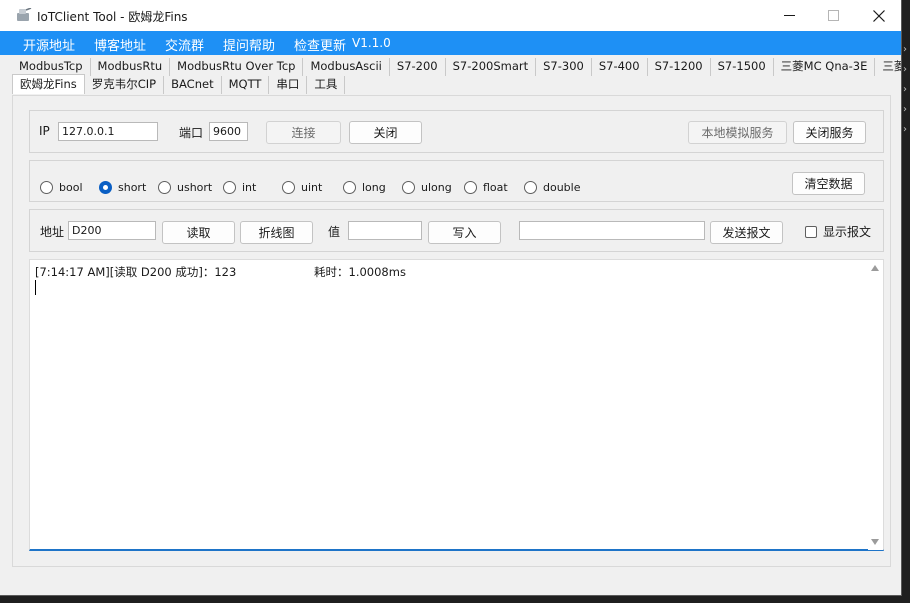 Image resolution: width=910 pixels, height=603 pixels. I want to click on menu-check-update: 检查更新, so click(320, 44).